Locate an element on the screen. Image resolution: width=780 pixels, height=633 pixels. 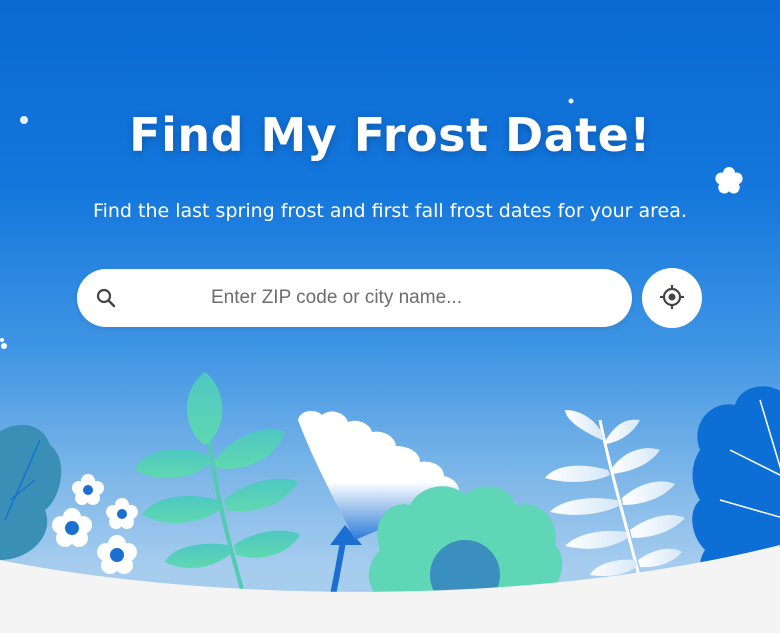
locate-me-button is located at coordinates (672, 298).